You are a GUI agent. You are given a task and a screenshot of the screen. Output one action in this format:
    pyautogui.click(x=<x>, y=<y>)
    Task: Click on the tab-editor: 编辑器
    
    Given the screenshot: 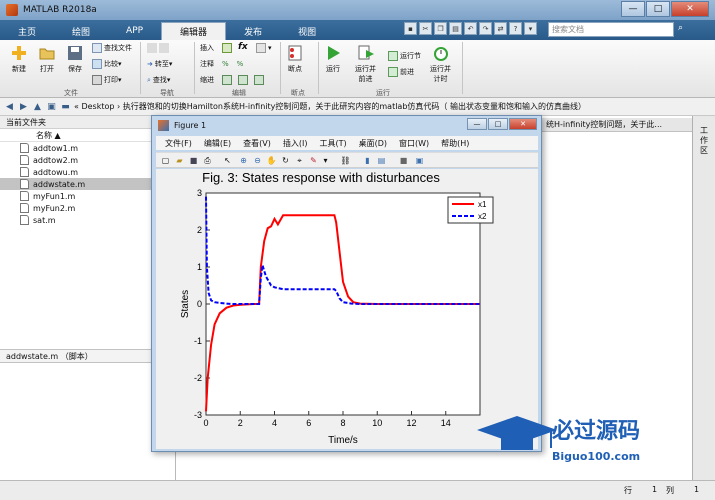 What is the action you would take?
    pyautogui.click(x=194, y=31)
    